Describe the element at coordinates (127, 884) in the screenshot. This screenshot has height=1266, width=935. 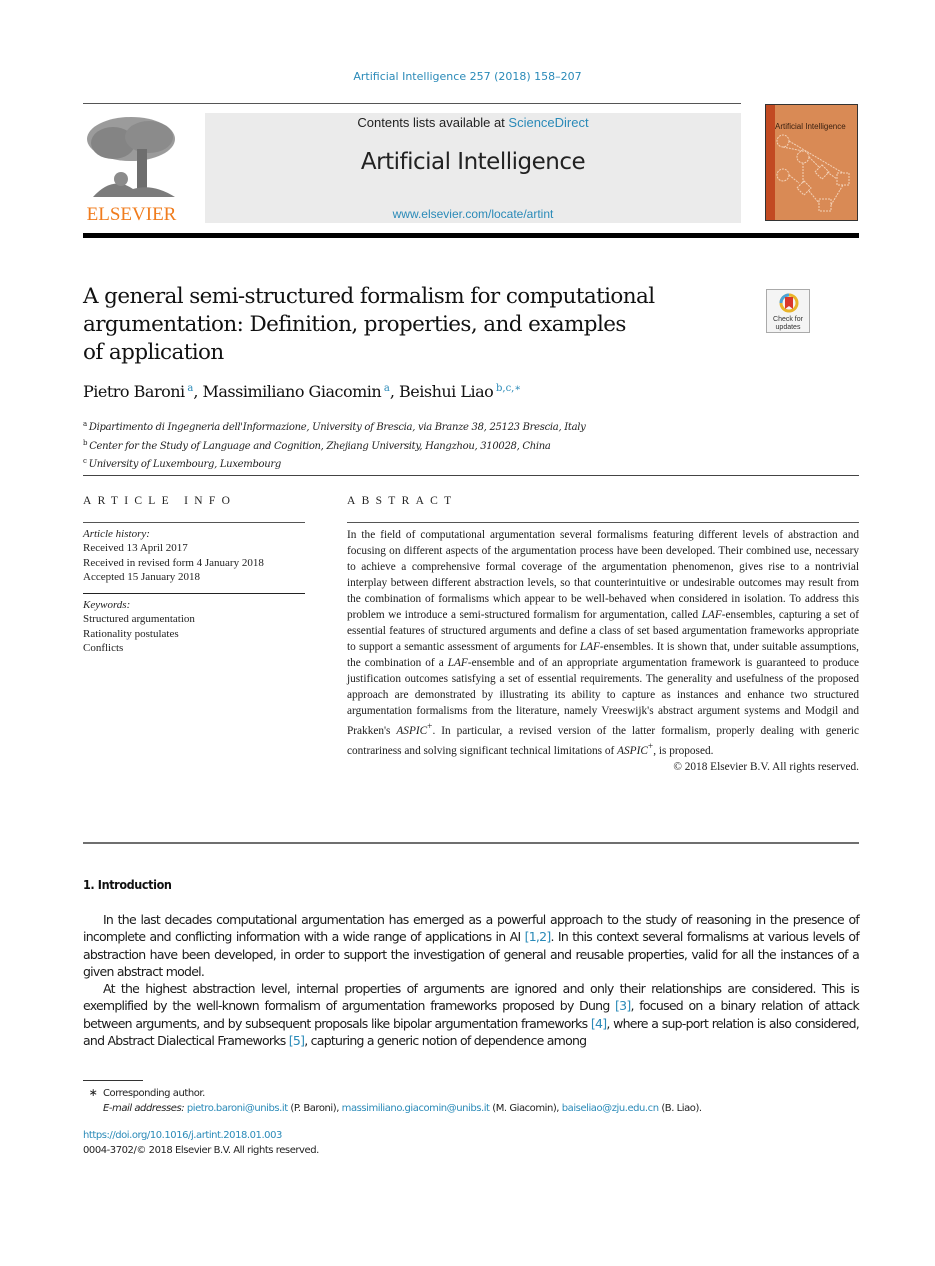
I see `section-heading-introduction: 1. Introduction` at that location.